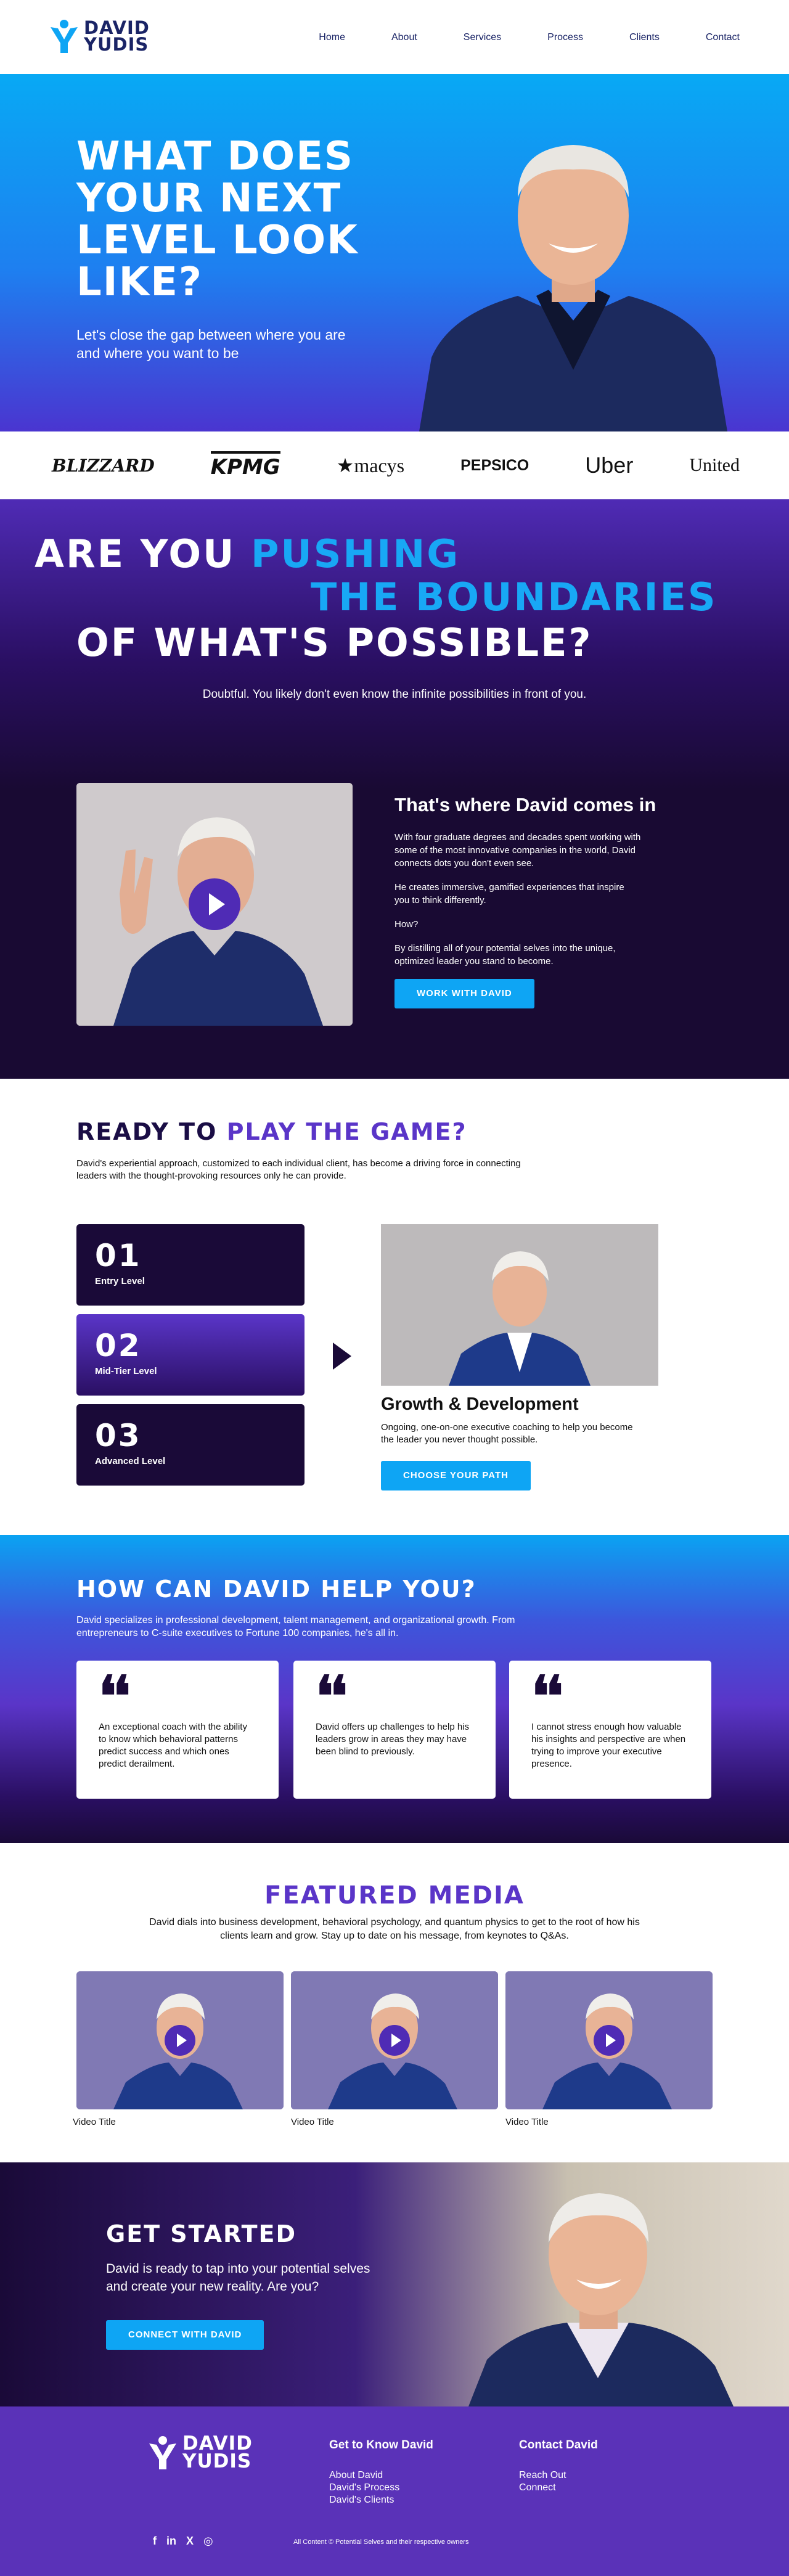  Describe the element at coordinates (381, 2475) in the screenshot. I see `footer-link-about: About David` at that location.